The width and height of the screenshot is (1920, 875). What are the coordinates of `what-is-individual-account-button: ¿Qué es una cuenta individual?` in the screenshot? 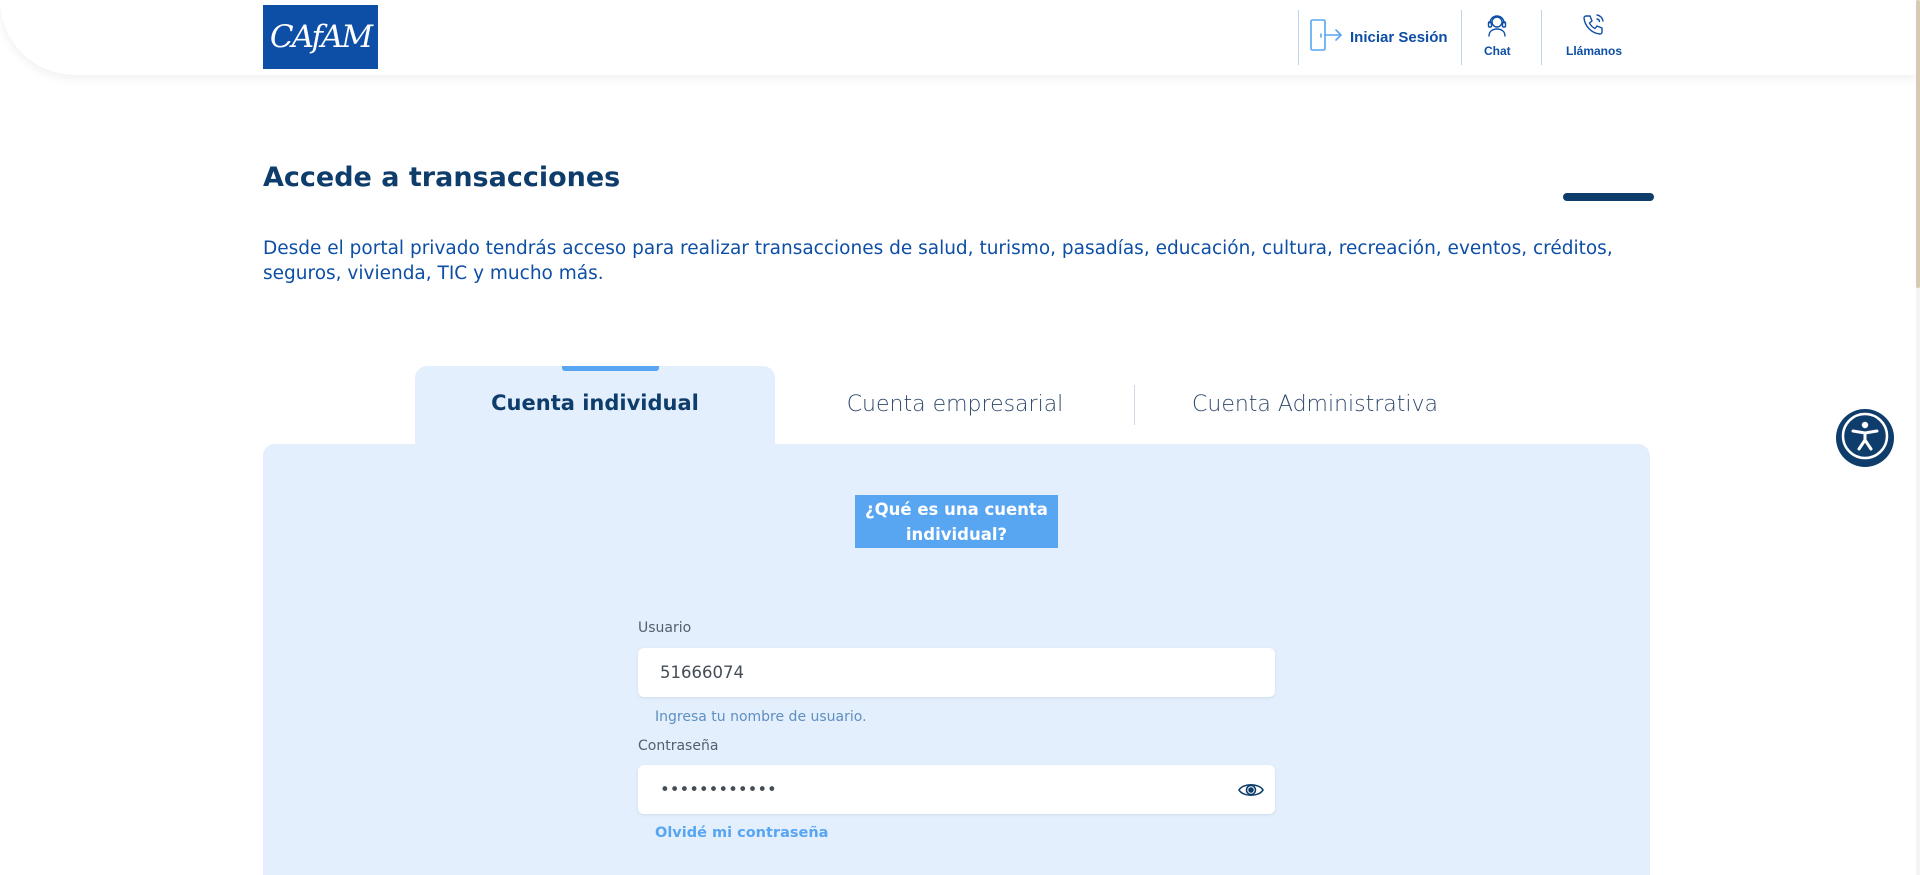 It's located at (956, 521).